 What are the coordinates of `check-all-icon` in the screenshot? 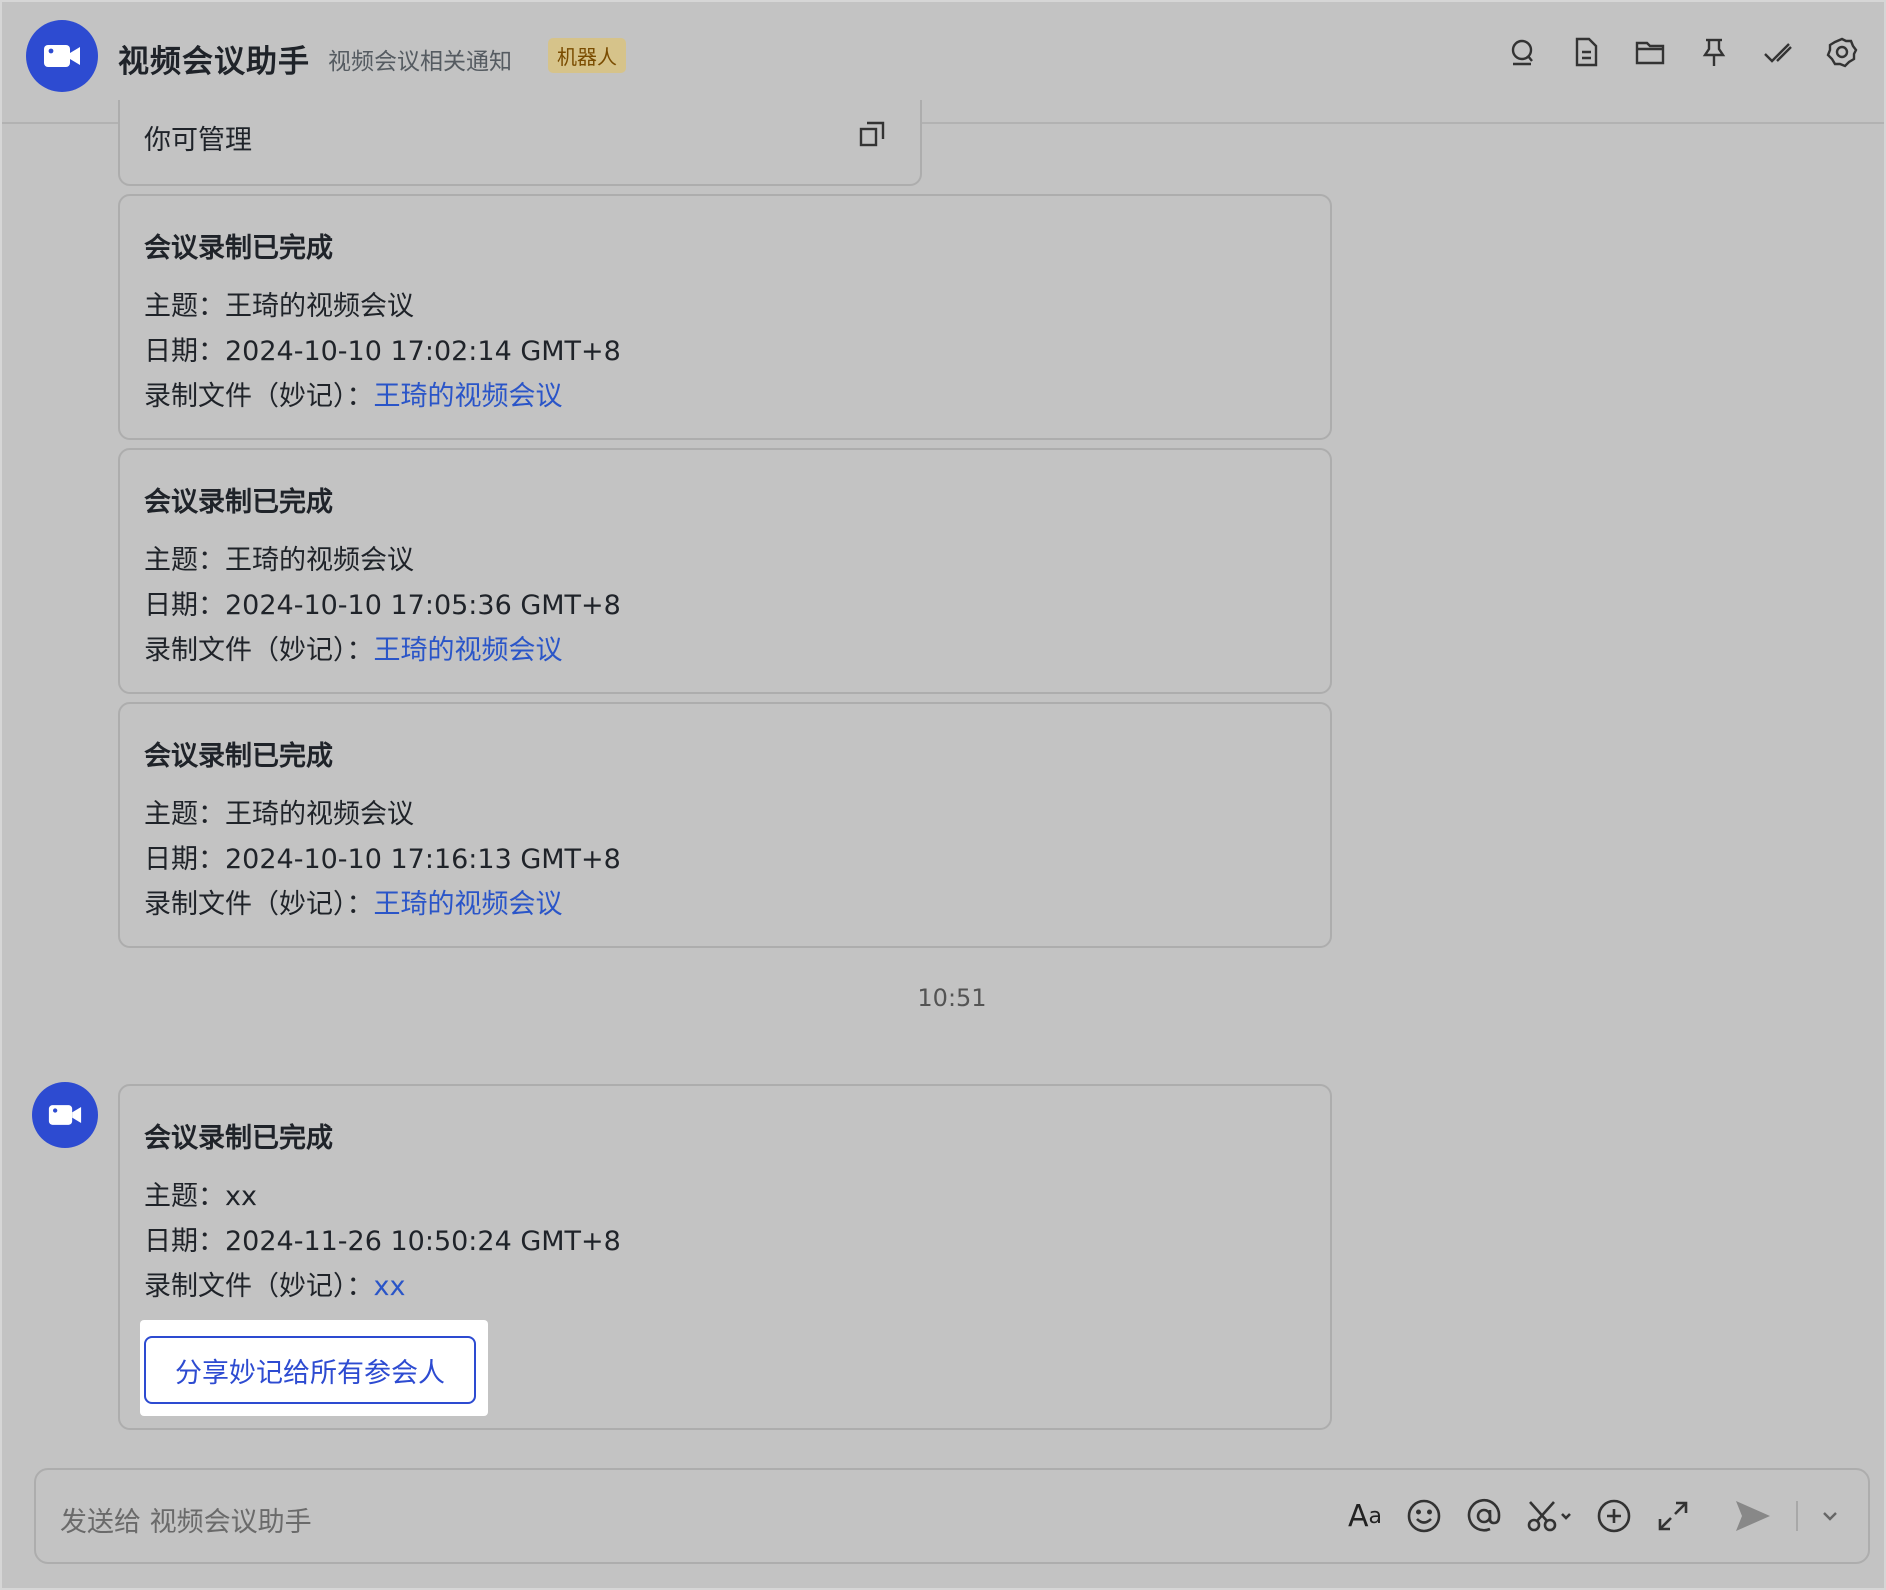 It's located at (1778, 52).